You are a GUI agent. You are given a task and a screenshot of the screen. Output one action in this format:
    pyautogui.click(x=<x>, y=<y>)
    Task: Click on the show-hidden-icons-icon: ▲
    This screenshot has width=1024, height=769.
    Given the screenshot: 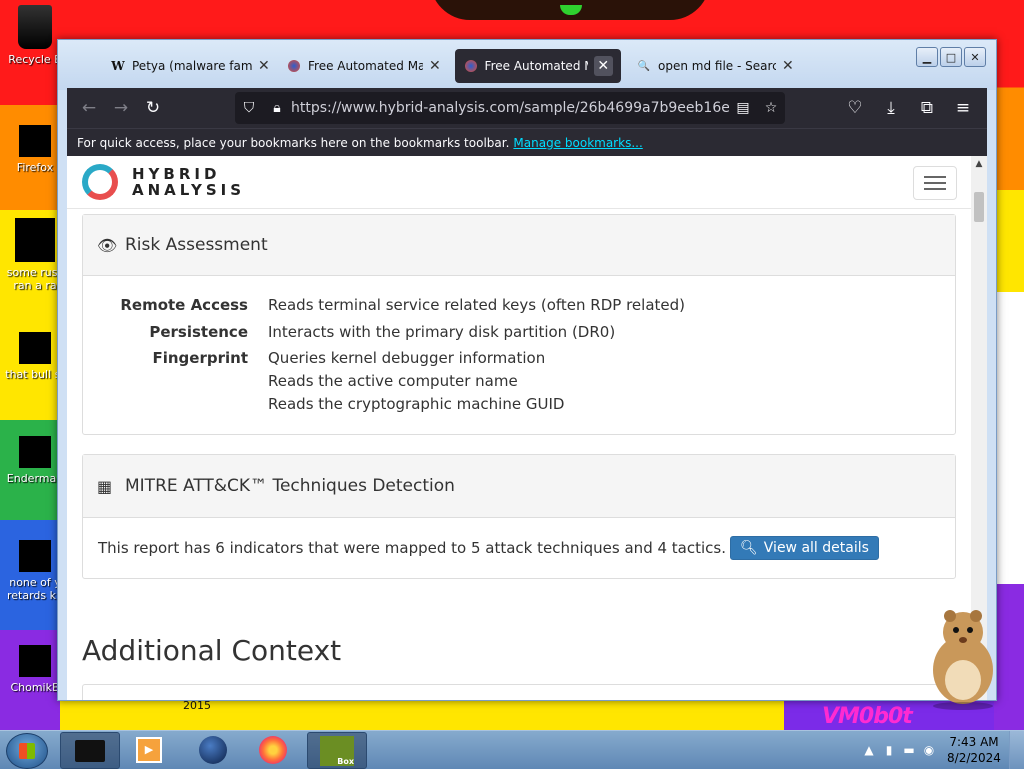 What is the action you would take?
    pyautogui.click(x=869, y=750)
    